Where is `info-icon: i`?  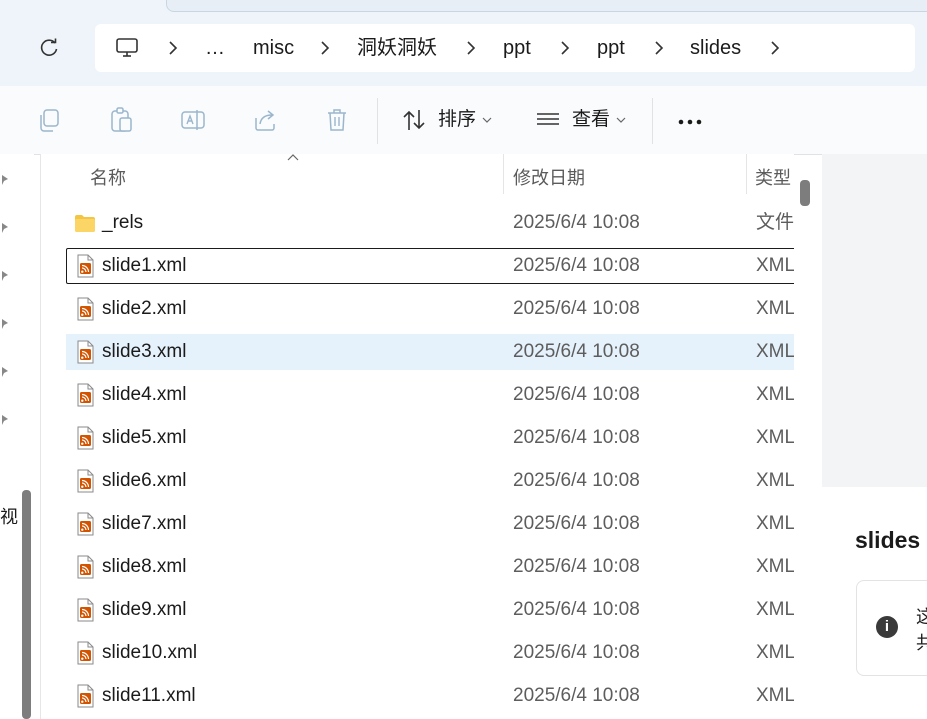
info-icon: i is located at coordinates (887, 627).